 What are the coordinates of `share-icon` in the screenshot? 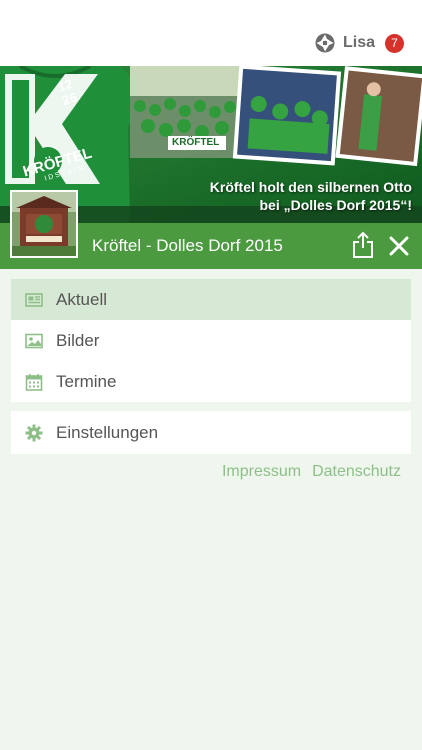 It's located at (363, 245).